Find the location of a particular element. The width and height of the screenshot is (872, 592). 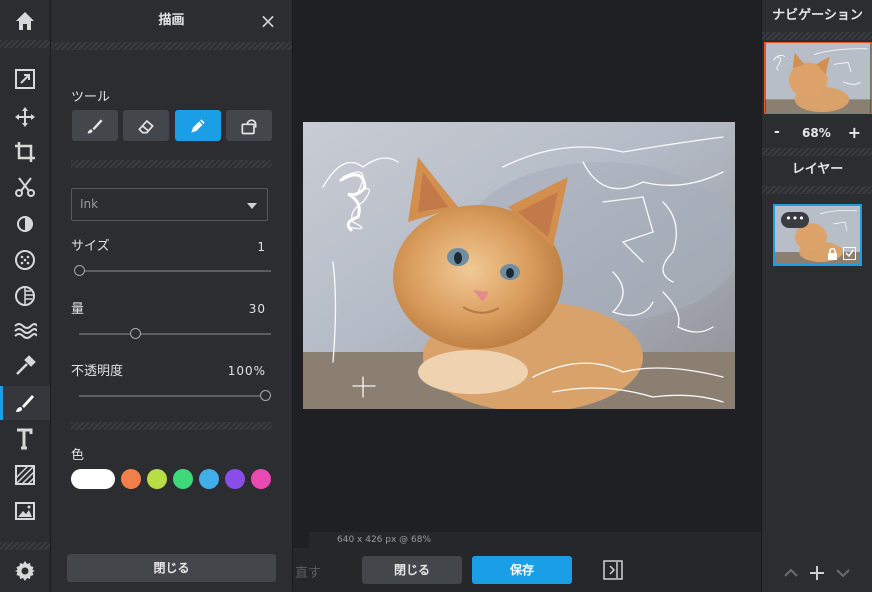

amount-slider-thumb is located at coordinates (135, 333).